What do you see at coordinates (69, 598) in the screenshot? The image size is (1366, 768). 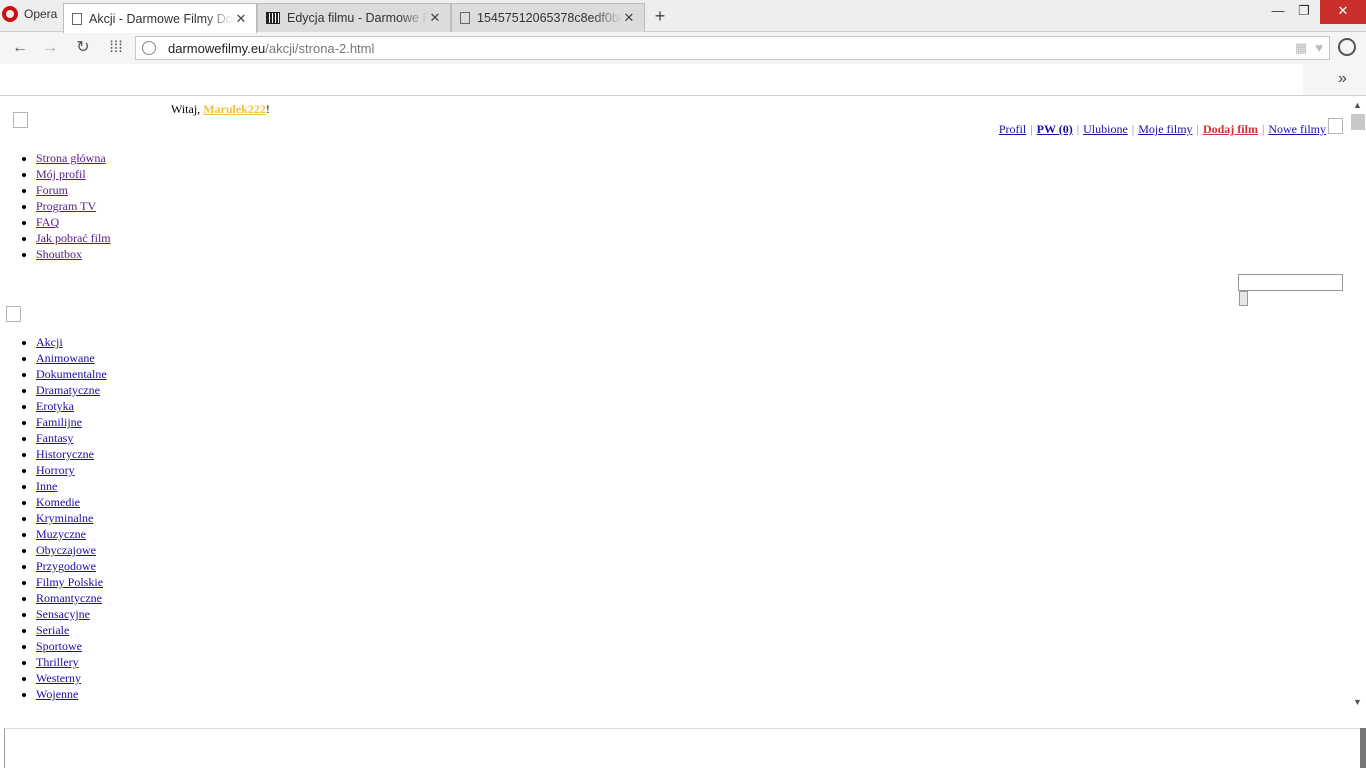 I see `category-link-romantyczne: Romantyczne` at bounding box center [69, 598].